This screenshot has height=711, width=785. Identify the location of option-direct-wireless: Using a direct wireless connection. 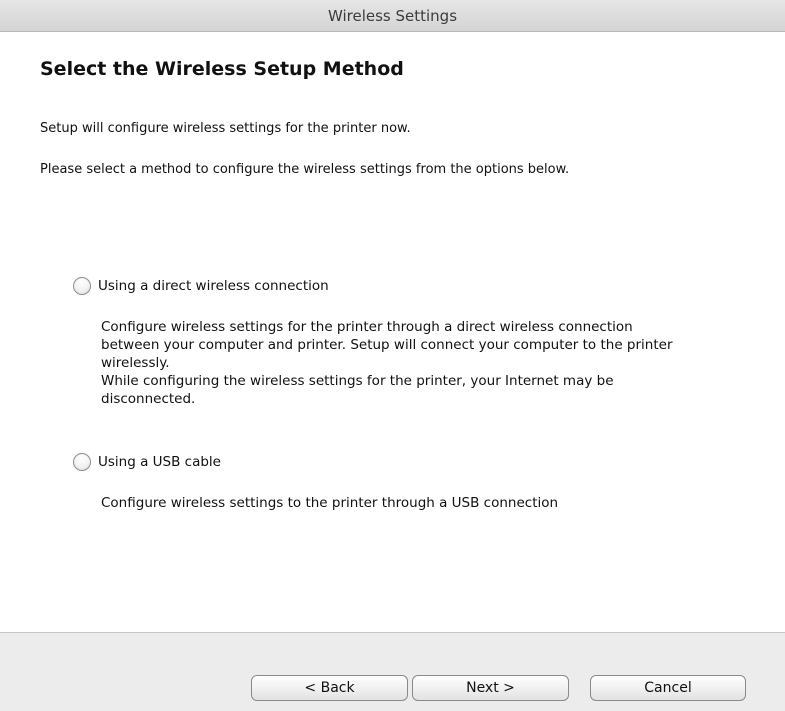
(201, 286).